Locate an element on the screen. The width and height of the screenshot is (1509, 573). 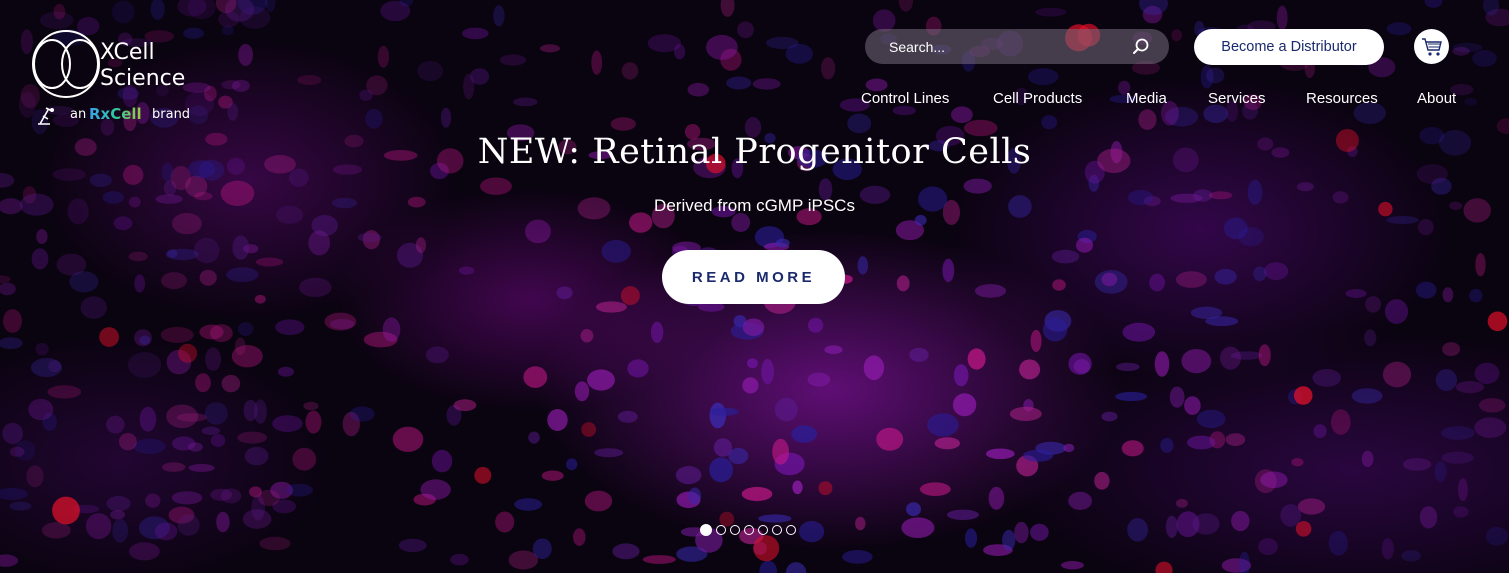
nav-media: Media is located at coordinates (1146, 98).